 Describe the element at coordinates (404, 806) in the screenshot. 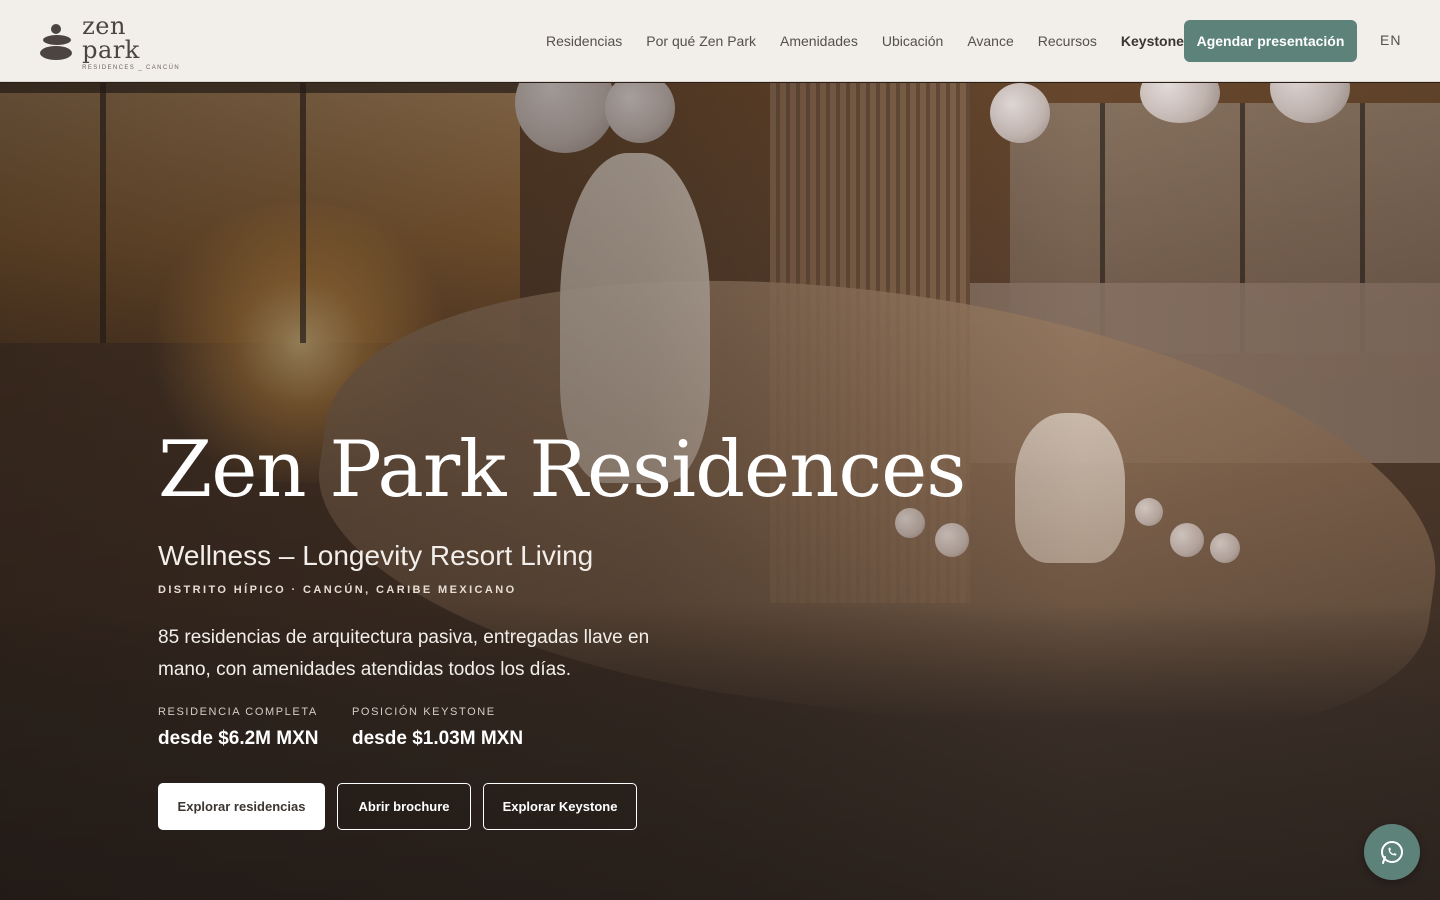

I see `open-brochure-button: Abrir brochure` at that location.